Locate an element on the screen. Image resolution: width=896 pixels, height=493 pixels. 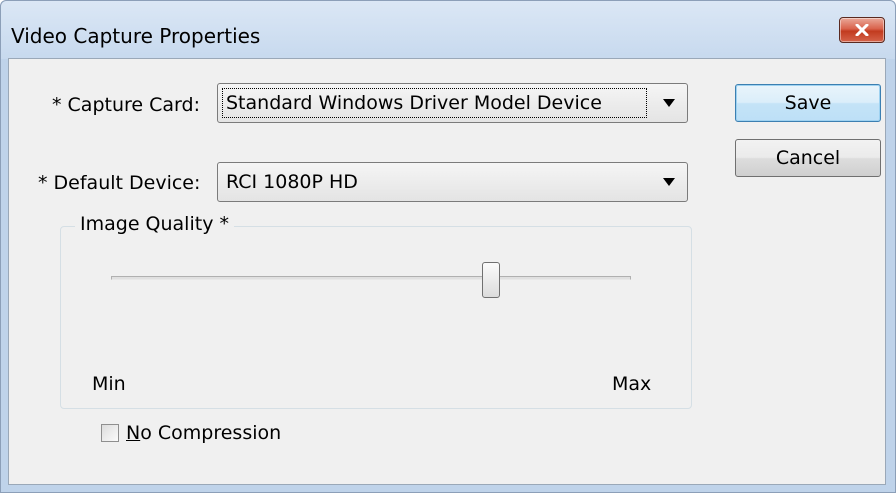
default-device-value: RCI 1080P HD is located at coordinates (292, 182).